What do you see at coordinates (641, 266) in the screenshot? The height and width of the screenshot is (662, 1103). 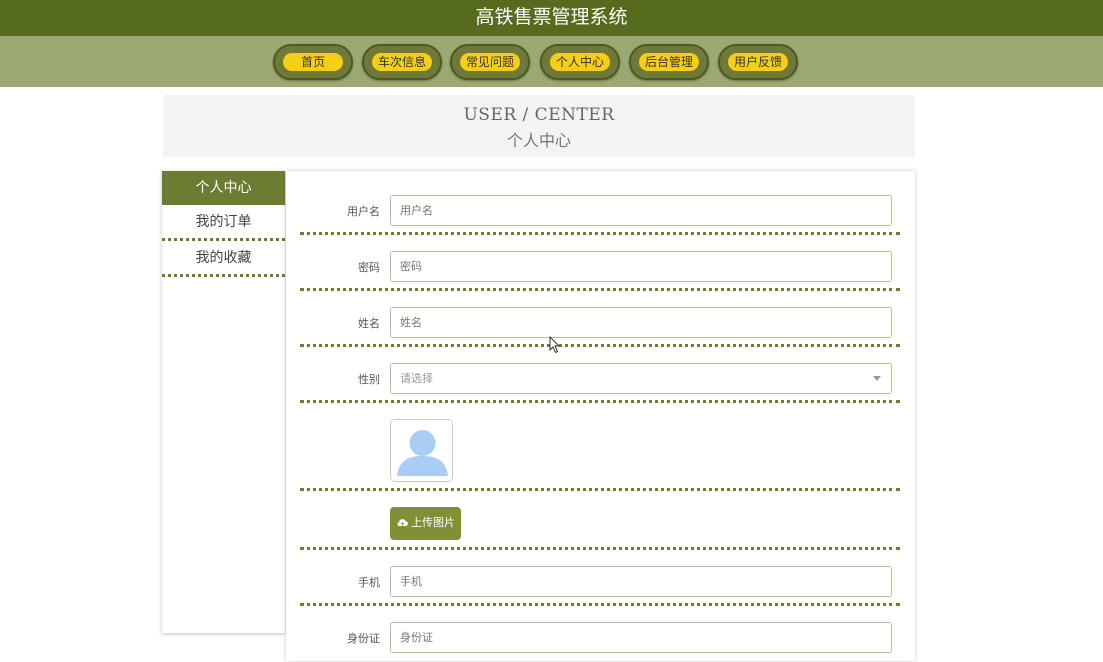 I see `password-input` at bounding box center [641, 266].